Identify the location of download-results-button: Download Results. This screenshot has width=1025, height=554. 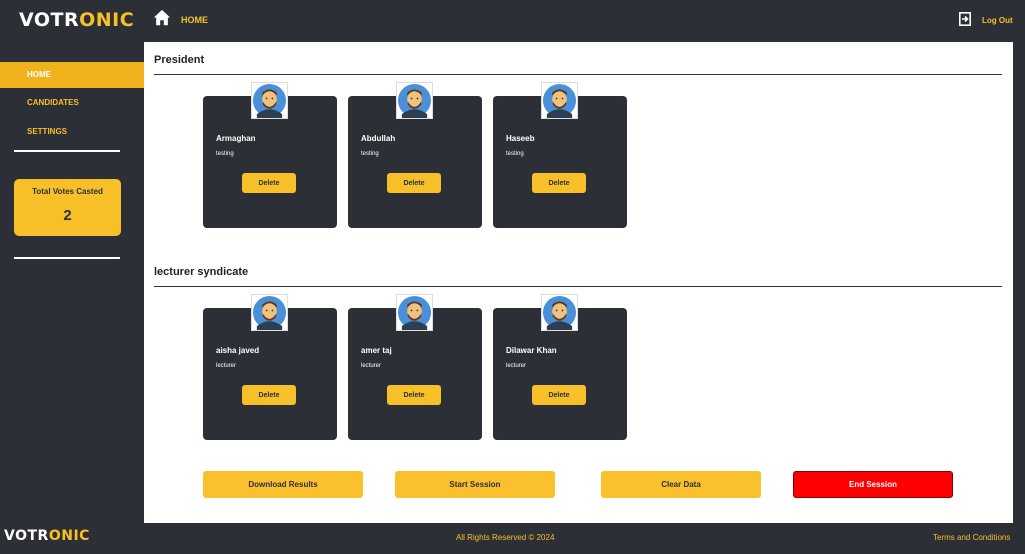
(283, 484).